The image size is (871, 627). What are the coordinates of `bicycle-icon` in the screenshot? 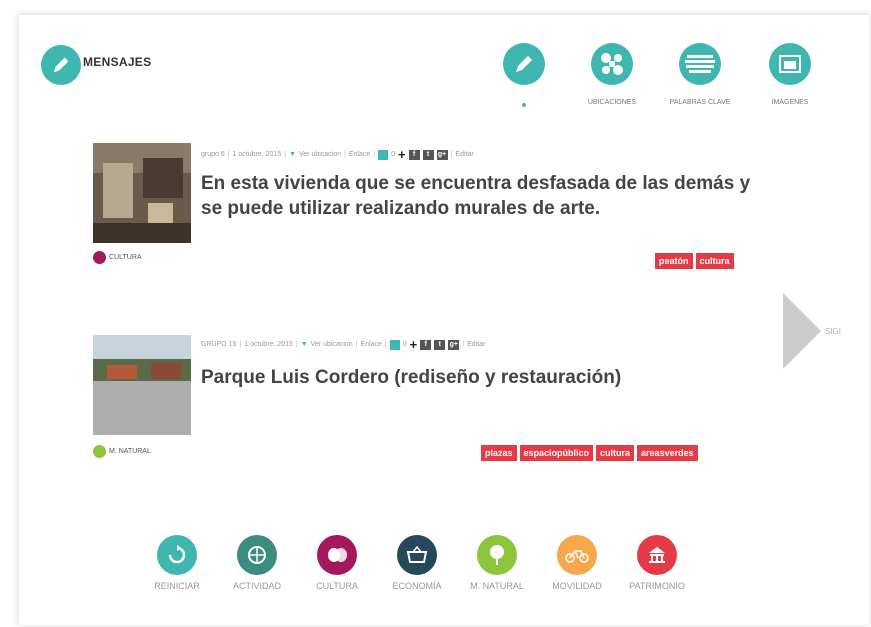 It's located at (577, 555).